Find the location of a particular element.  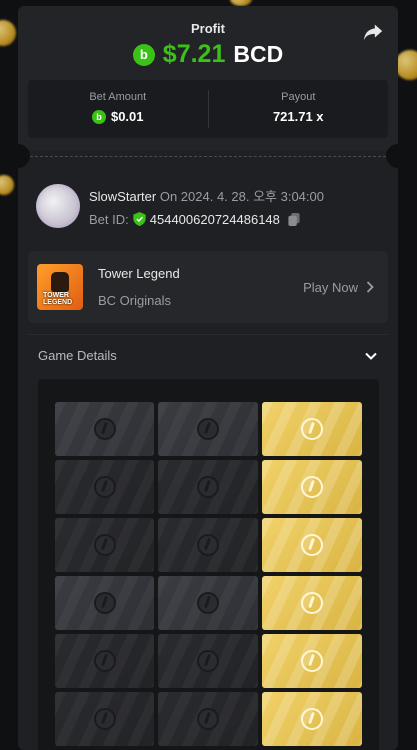

play-now-label: Play Now is located at coordinates (330, 287).